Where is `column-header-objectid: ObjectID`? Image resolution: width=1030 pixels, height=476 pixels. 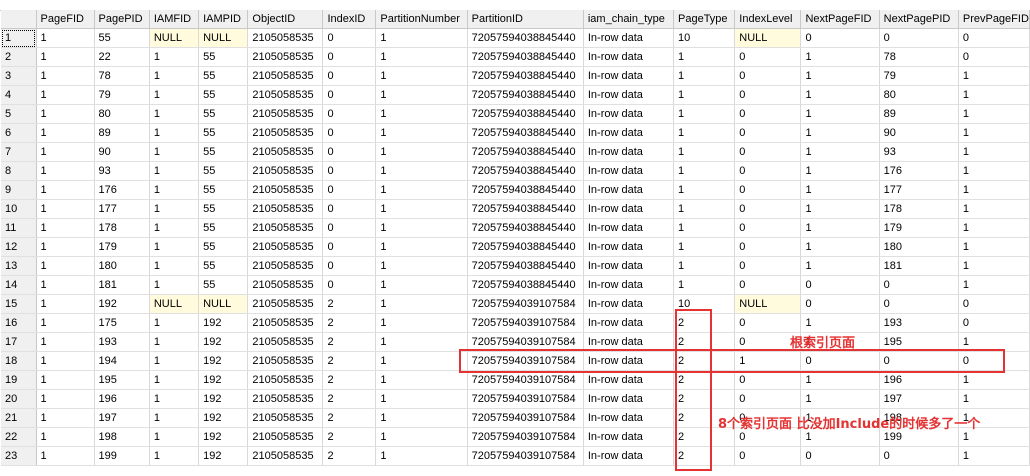
column-header-objectid: ObjectID is located at coordinates (285, 19).